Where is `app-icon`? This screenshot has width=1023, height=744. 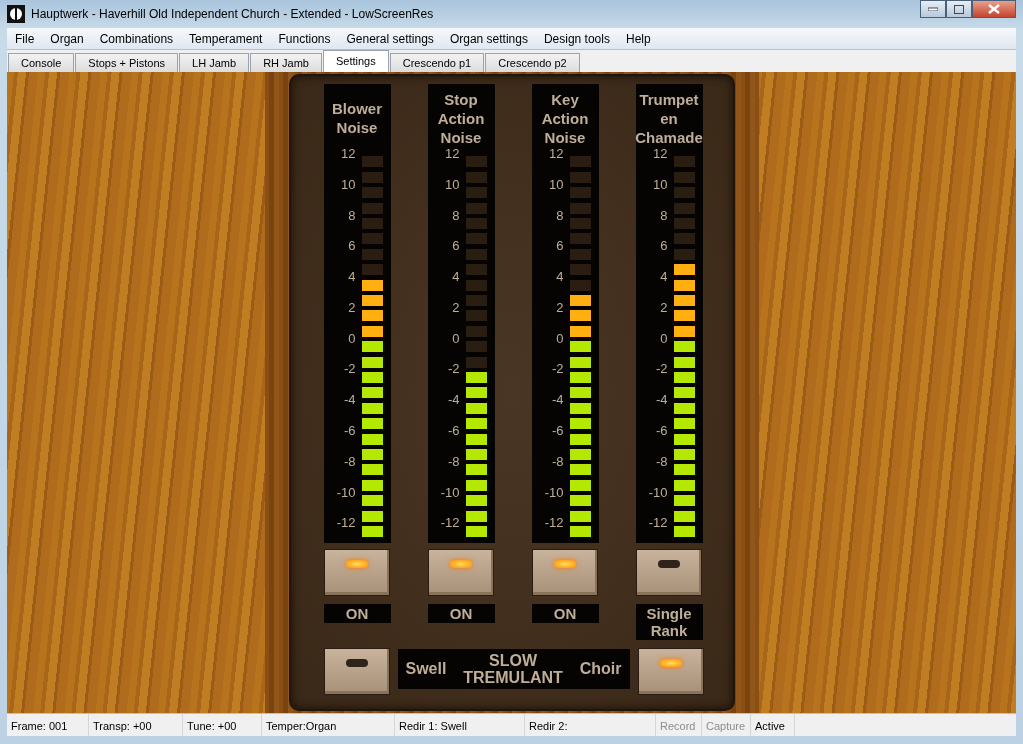 app-icon is located at coordinates (16, 14).